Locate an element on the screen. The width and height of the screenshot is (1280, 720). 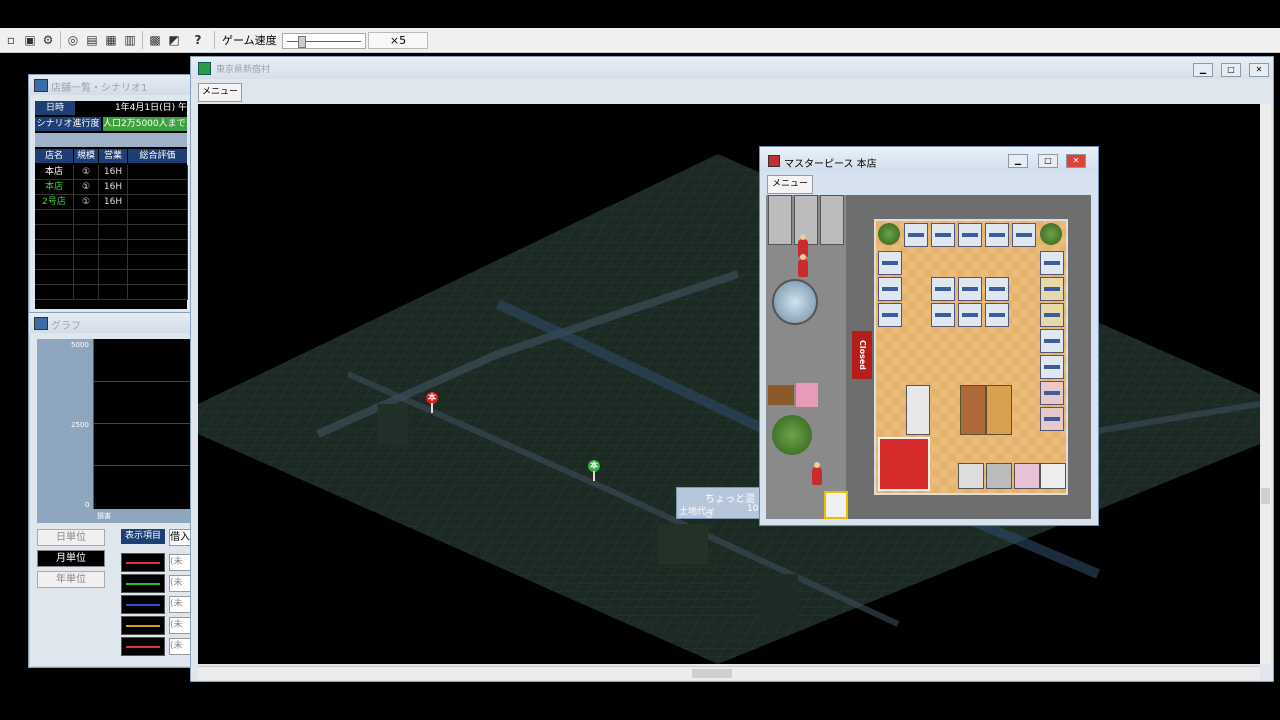
food-shelf is located at coordinates (1052, 393).